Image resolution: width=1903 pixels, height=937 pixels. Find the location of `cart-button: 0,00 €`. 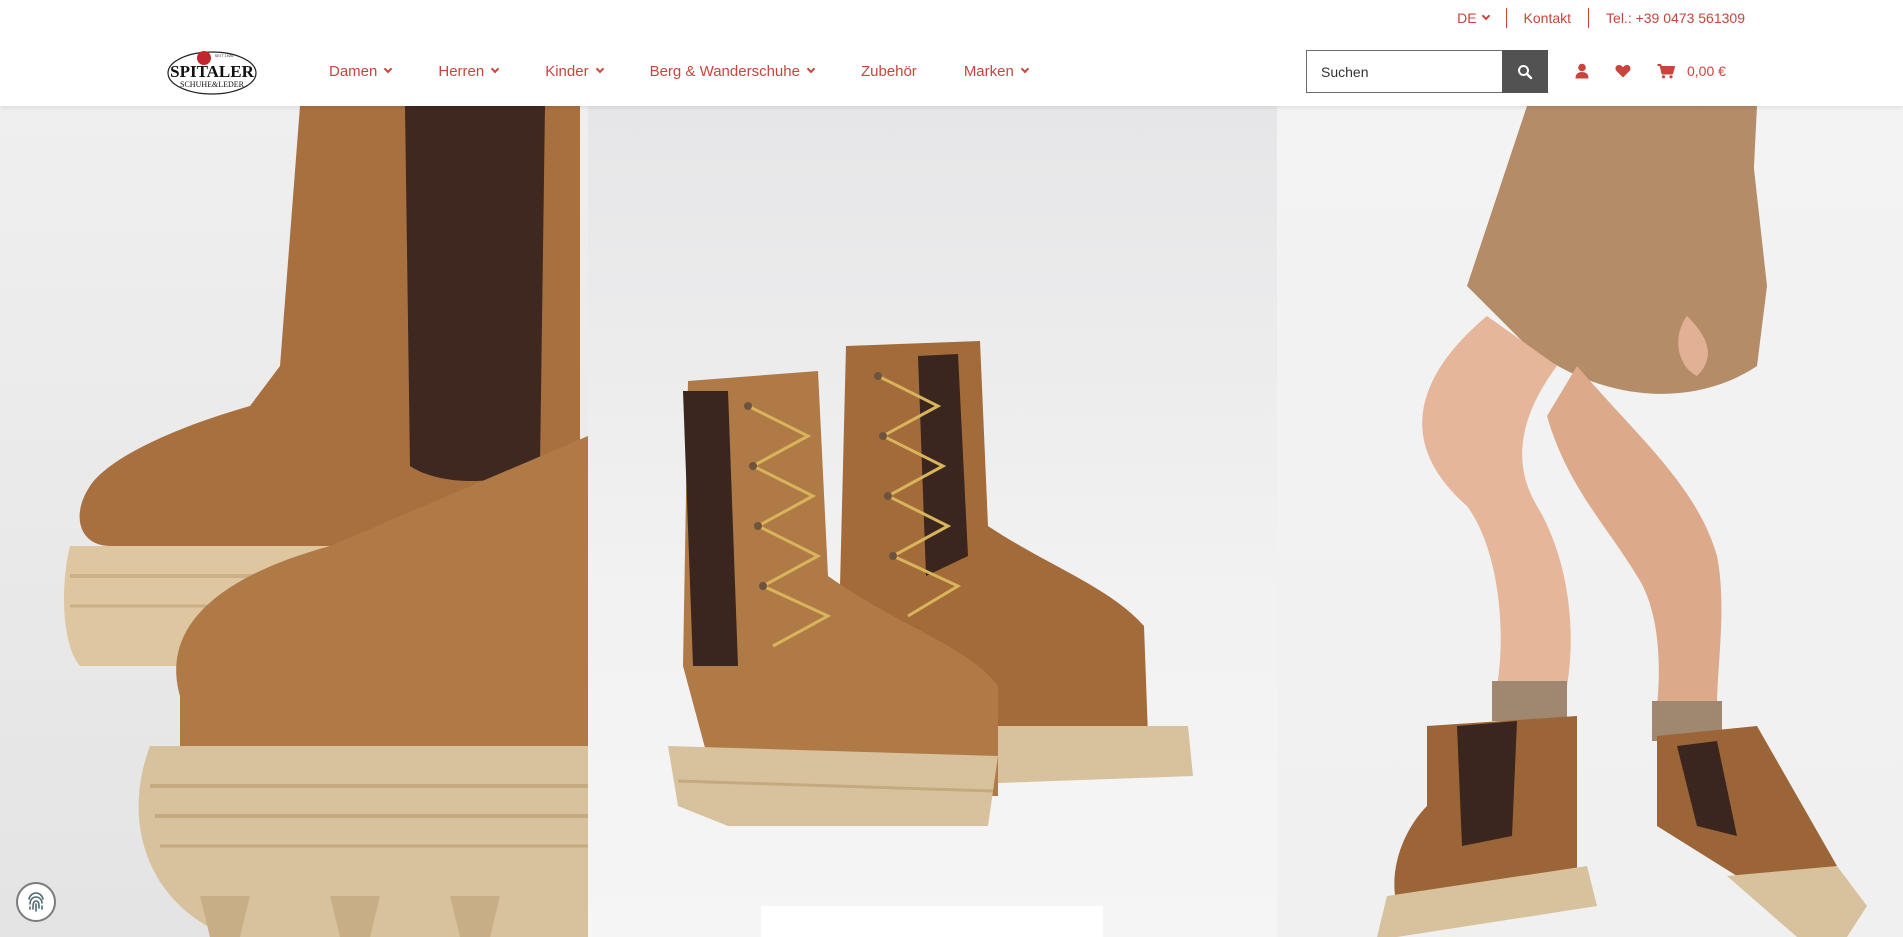

cart-button: 0,00 € is located at coordinates (1691, 71).